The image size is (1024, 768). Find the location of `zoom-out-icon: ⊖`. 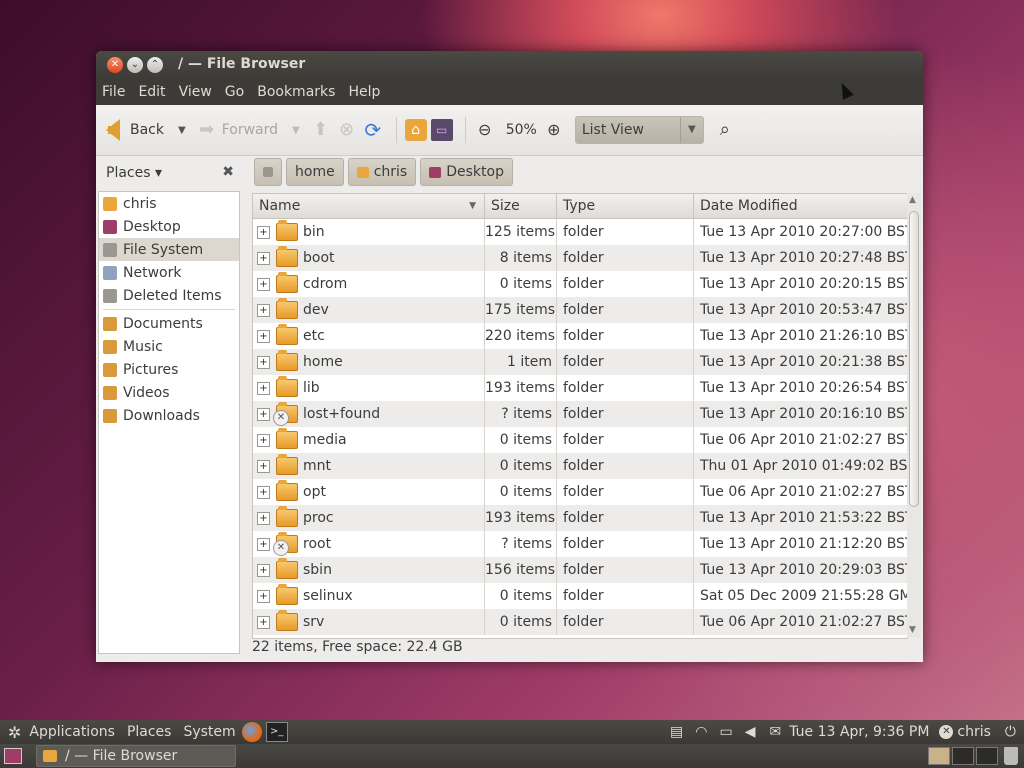

zoom-out-icon: ⊖ is located at coordinates (485, 130).